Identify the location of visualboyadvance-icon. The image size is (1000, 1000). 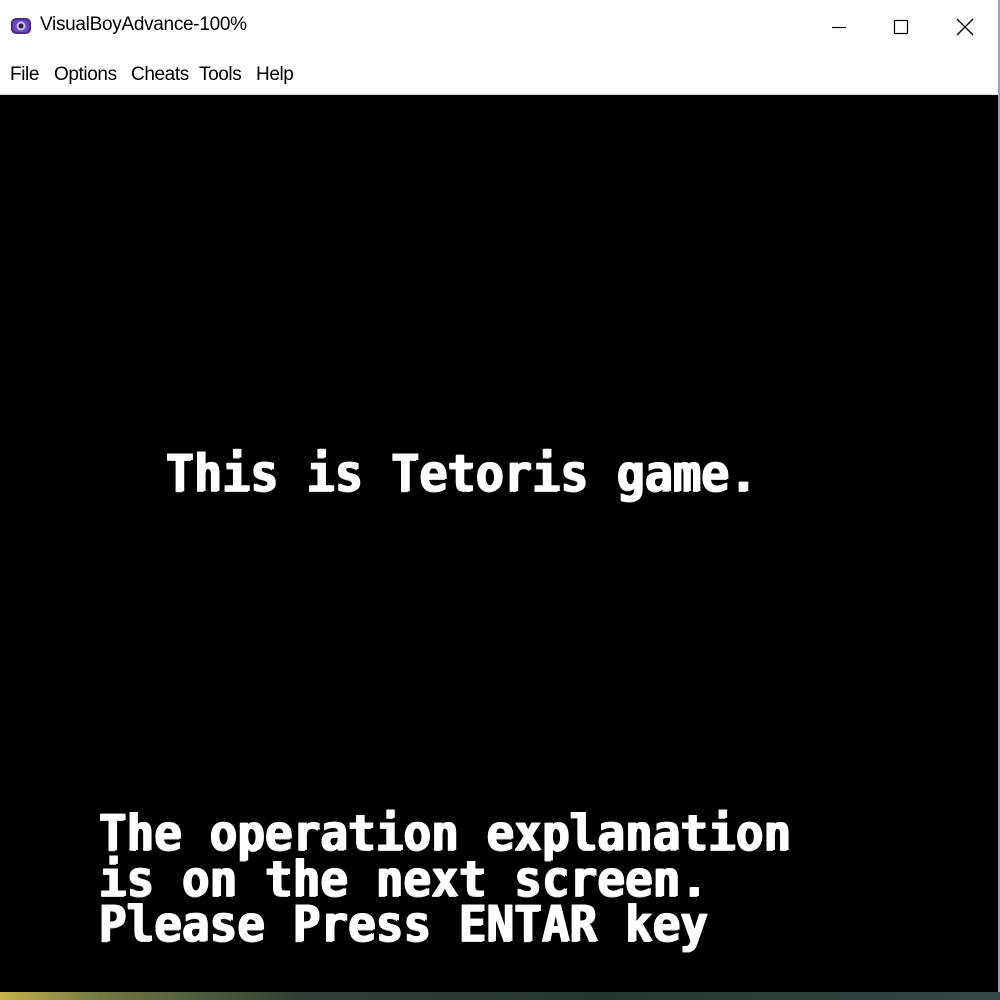
(21, 26).